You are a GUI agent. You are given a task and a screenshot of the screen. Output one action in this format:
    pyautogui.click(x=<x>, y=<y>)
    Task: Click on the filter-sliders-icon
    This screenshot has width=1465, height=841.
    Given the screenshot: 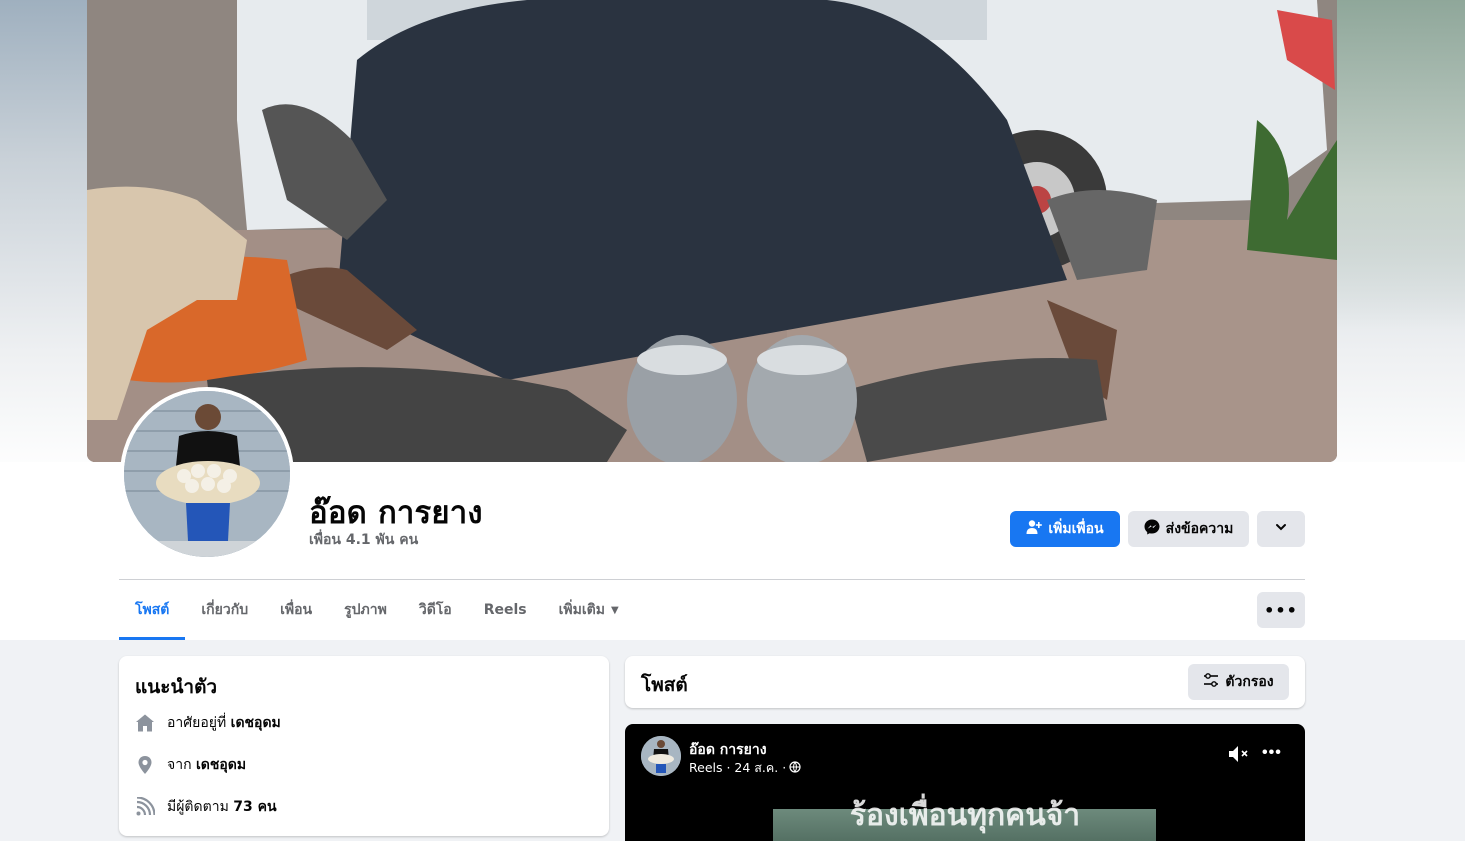 What is the action you would take?
    pyautogui.click(x=1211, y=682)
    